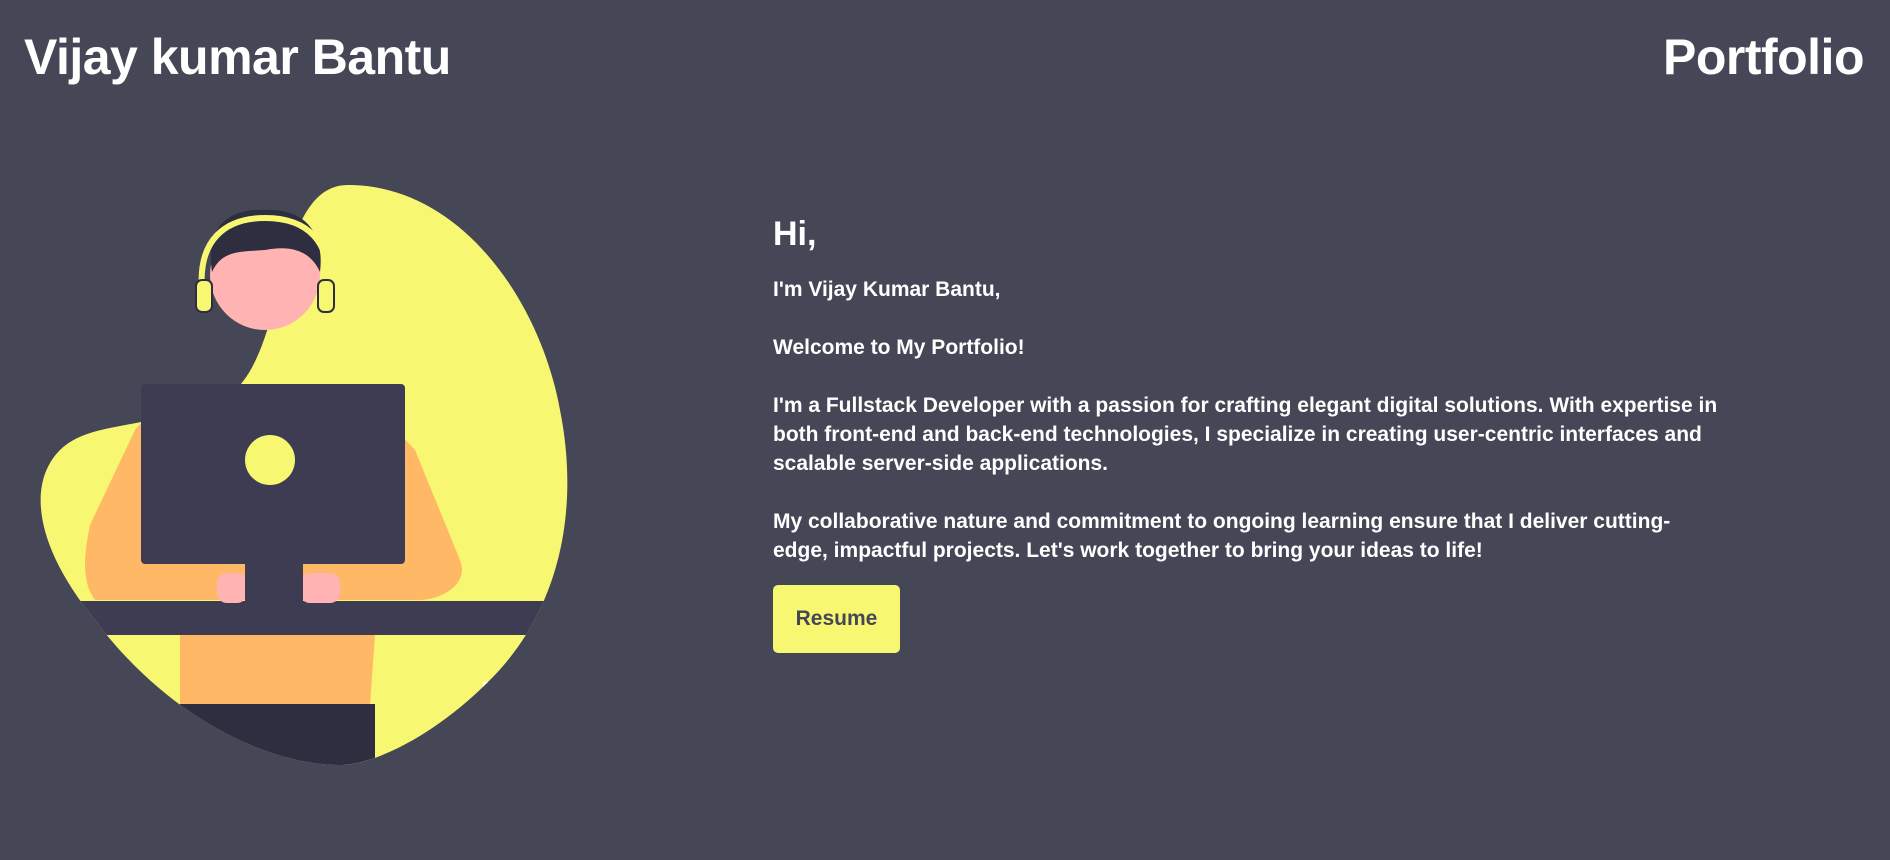 Image resolution: width=1890 pixels, height=860 pixels. I want to click on site-owner-name: Vijay kumar Bantu, so click(237, 57).